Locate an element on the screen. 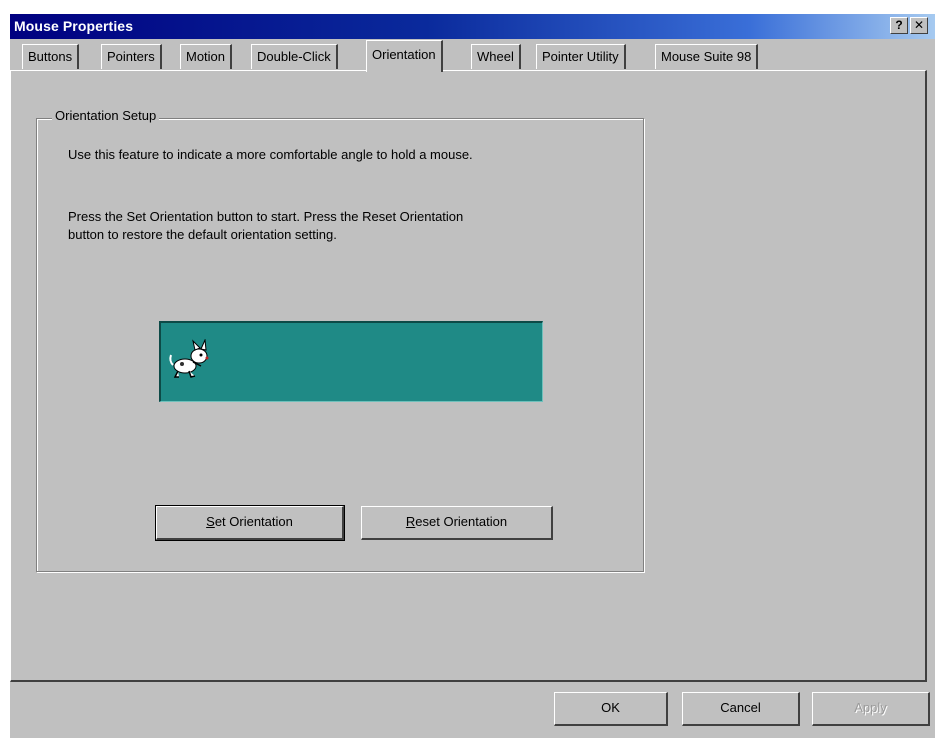 The height and width of the screenshot is (738, 935). tab-orientation: Orientation is located at coordinates (404, 56).